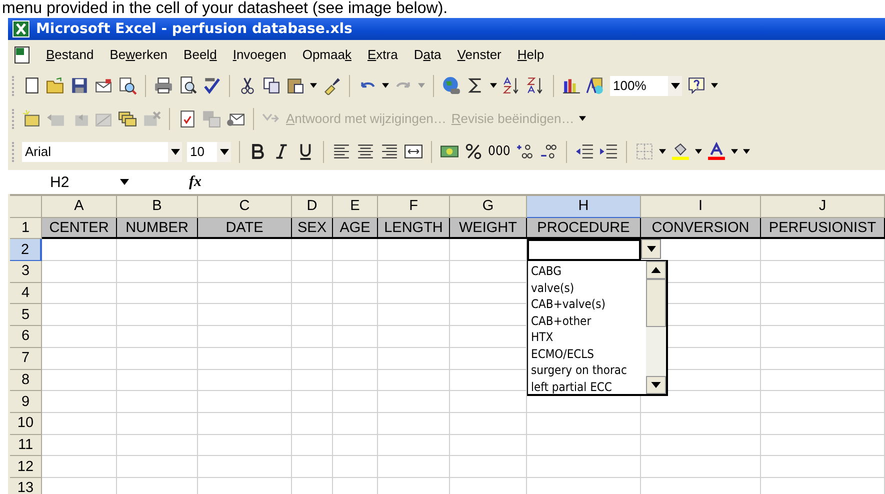 This screenshot has height=494, width=885. Describe the element at coordinates (524, 151) in the screenshot. I see `increase-decimal-icon` at that location.